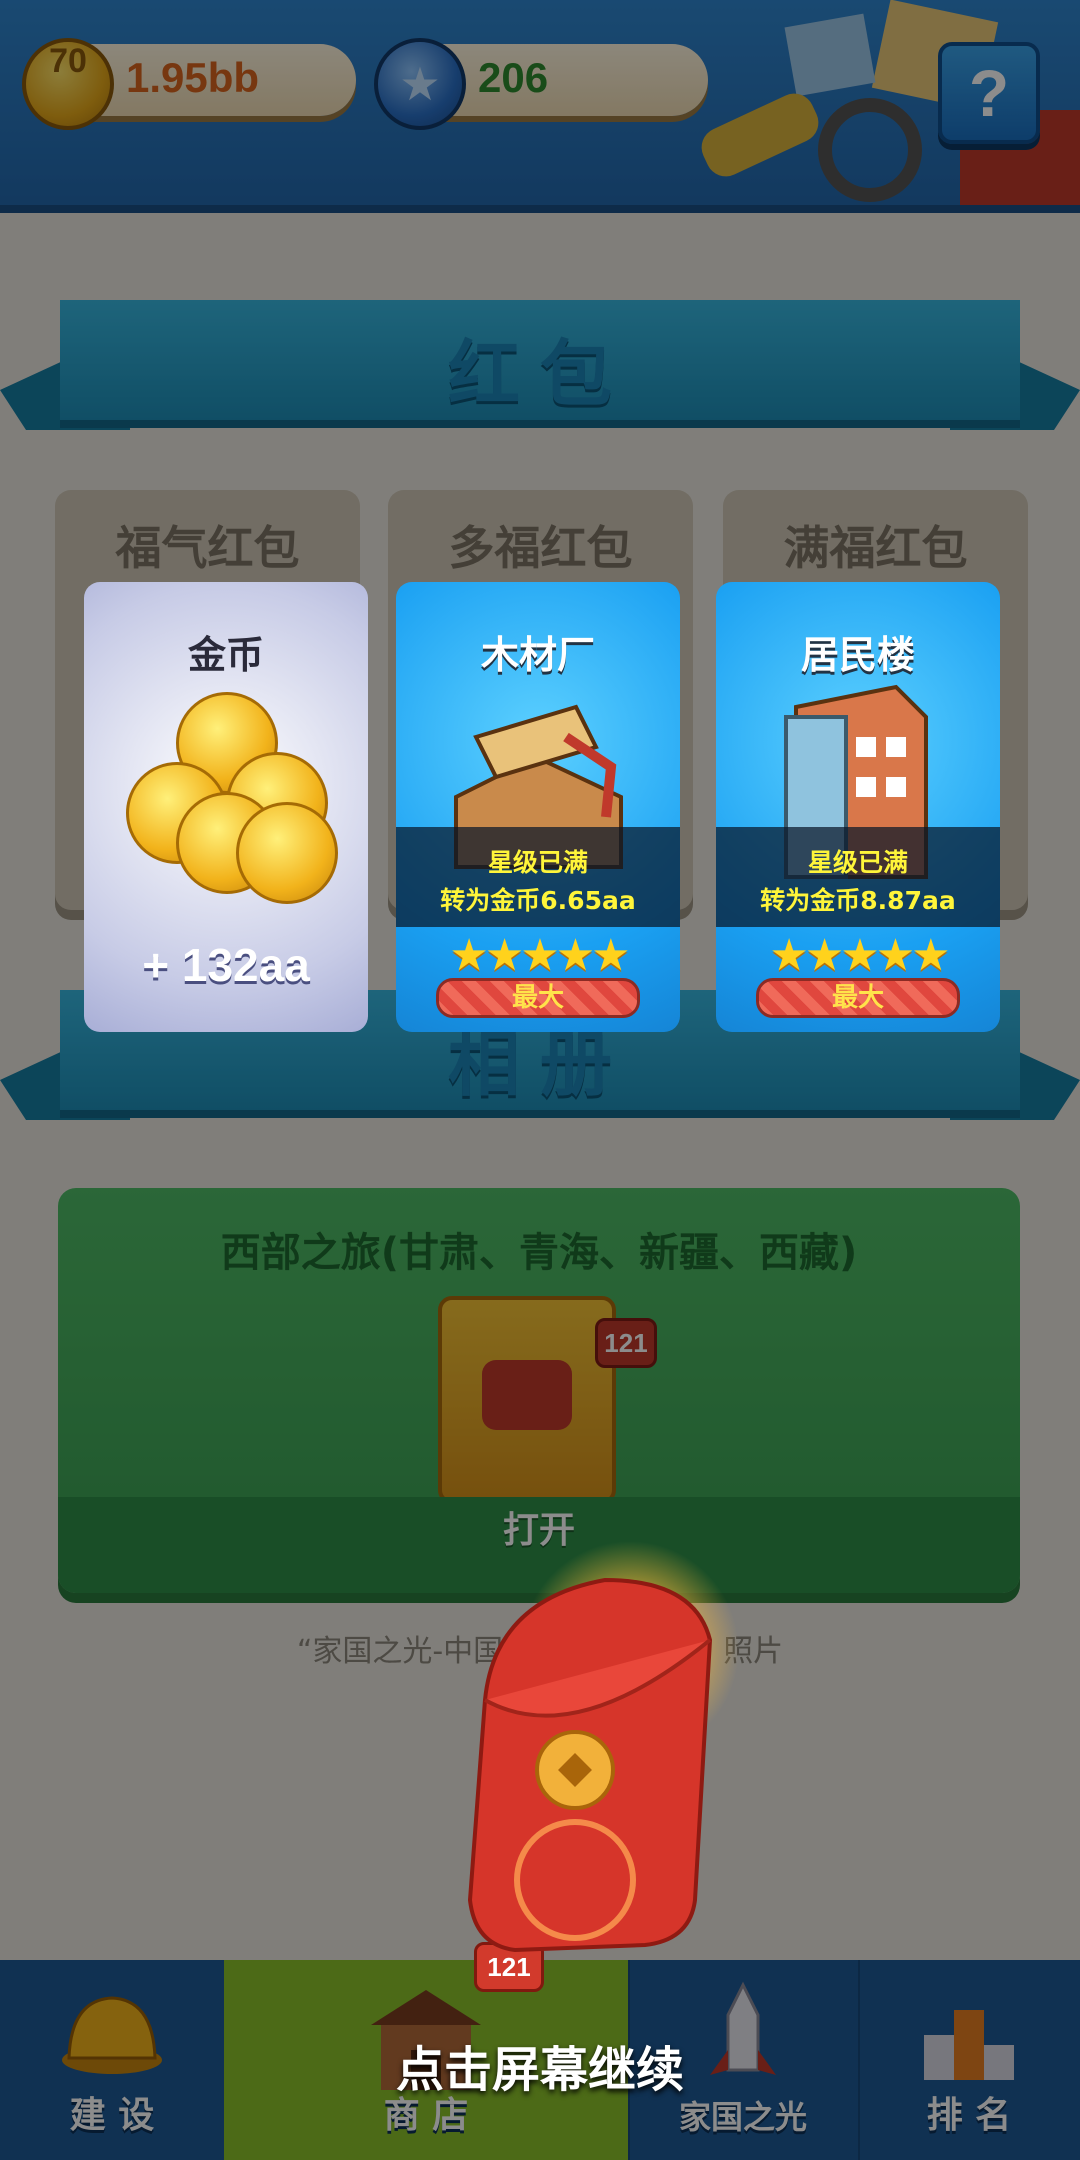  I want to click on star-amount: 206, so click(513, 77).